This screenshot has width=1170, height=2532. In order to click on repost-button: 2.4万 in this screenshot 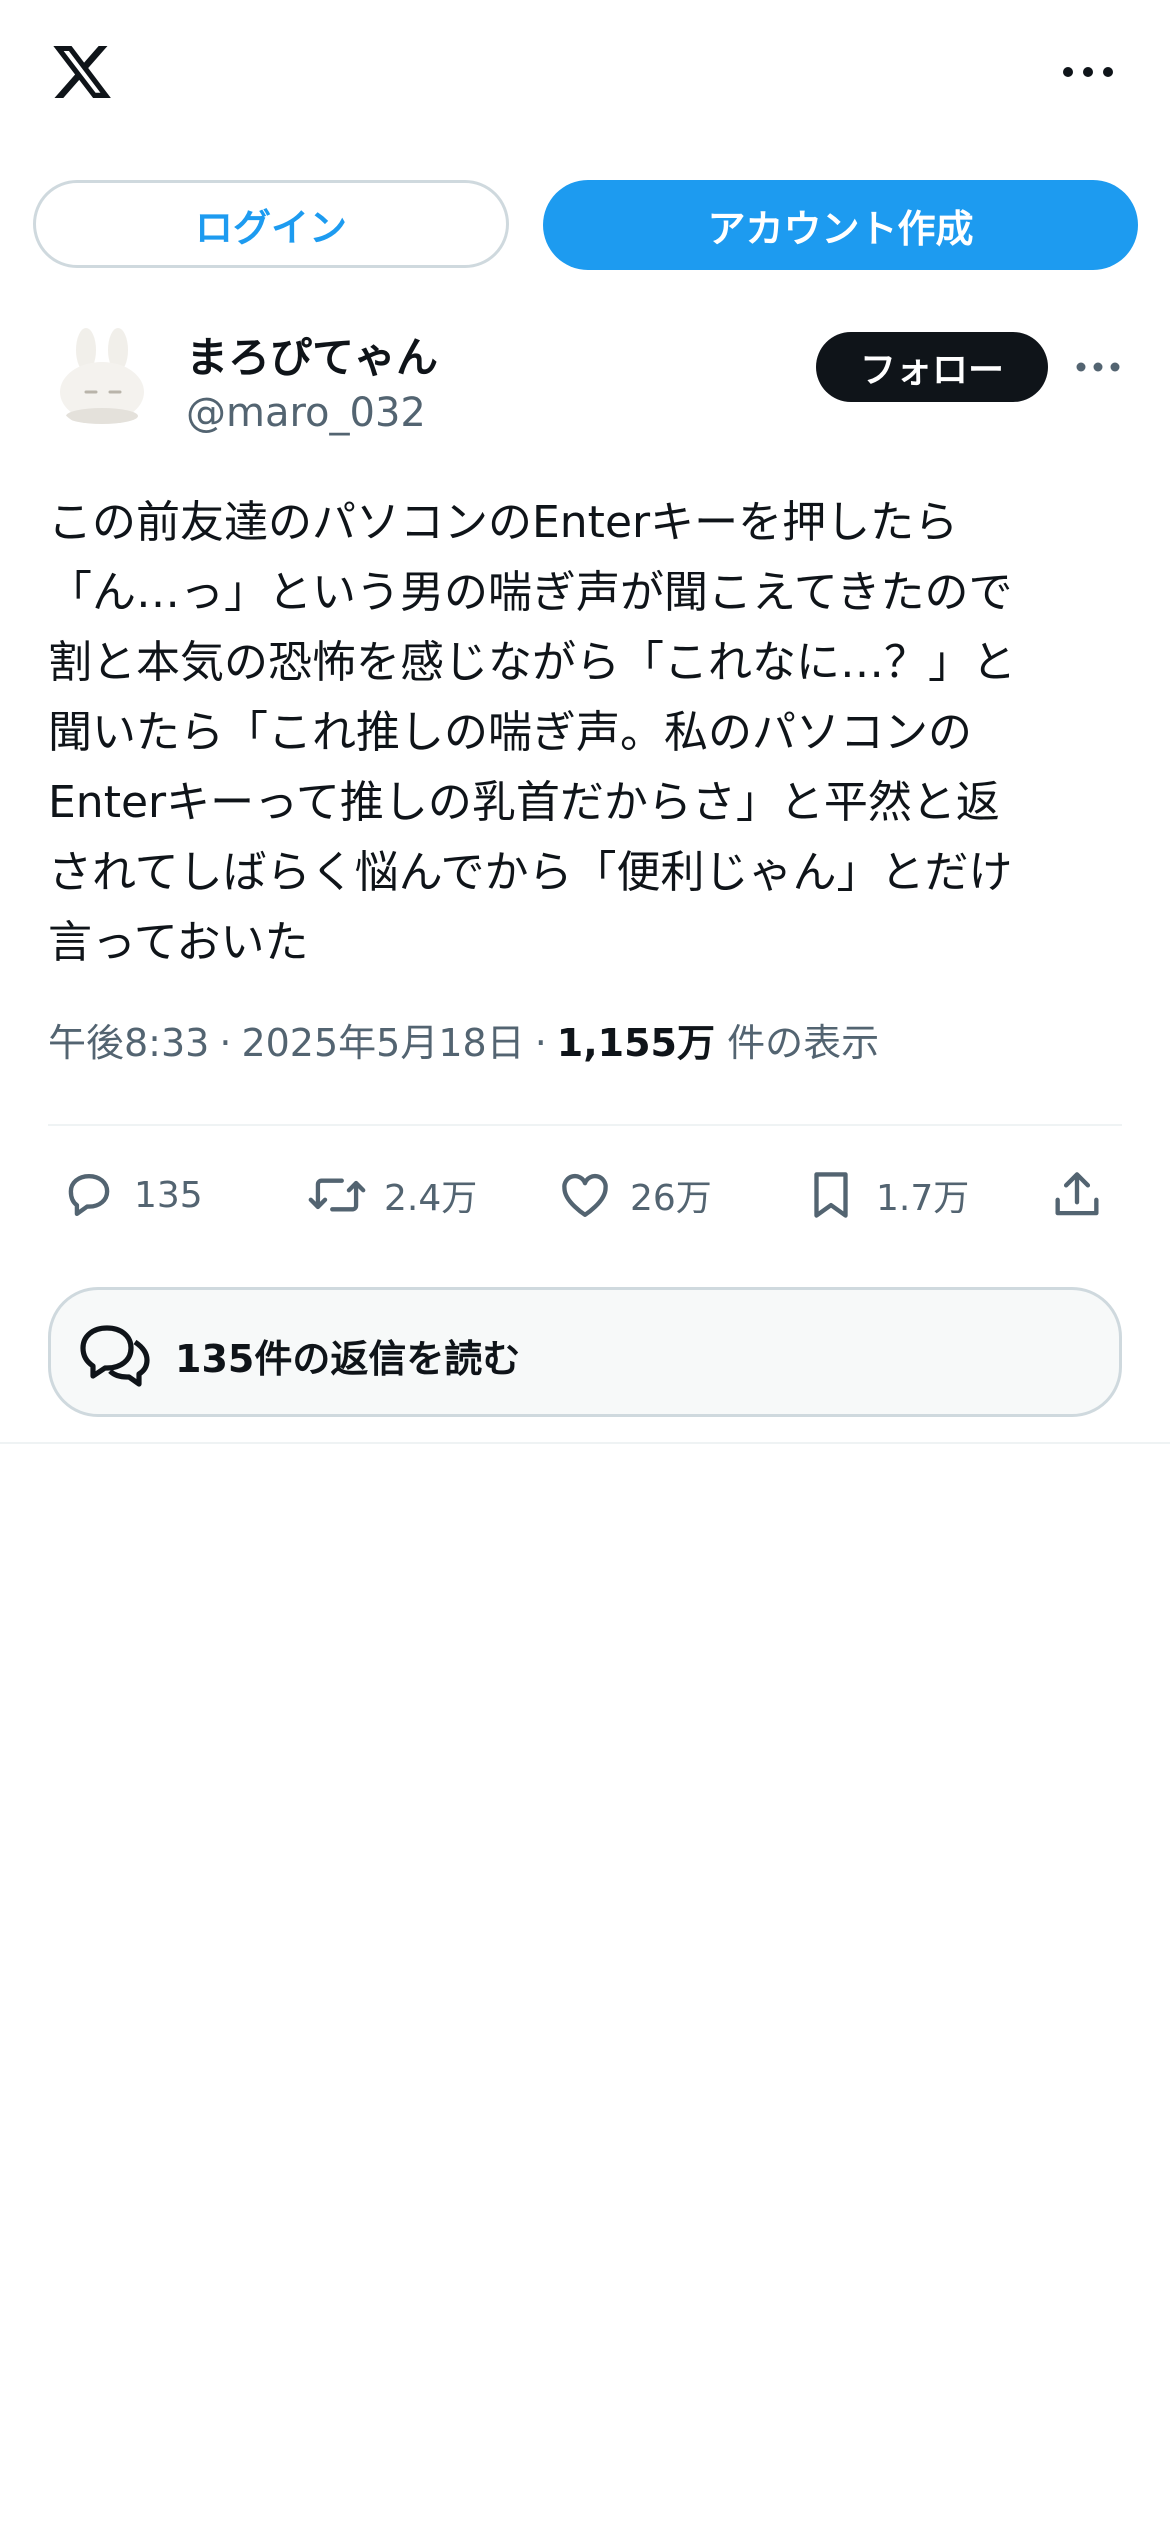, I will do `click(391, 1195)`.